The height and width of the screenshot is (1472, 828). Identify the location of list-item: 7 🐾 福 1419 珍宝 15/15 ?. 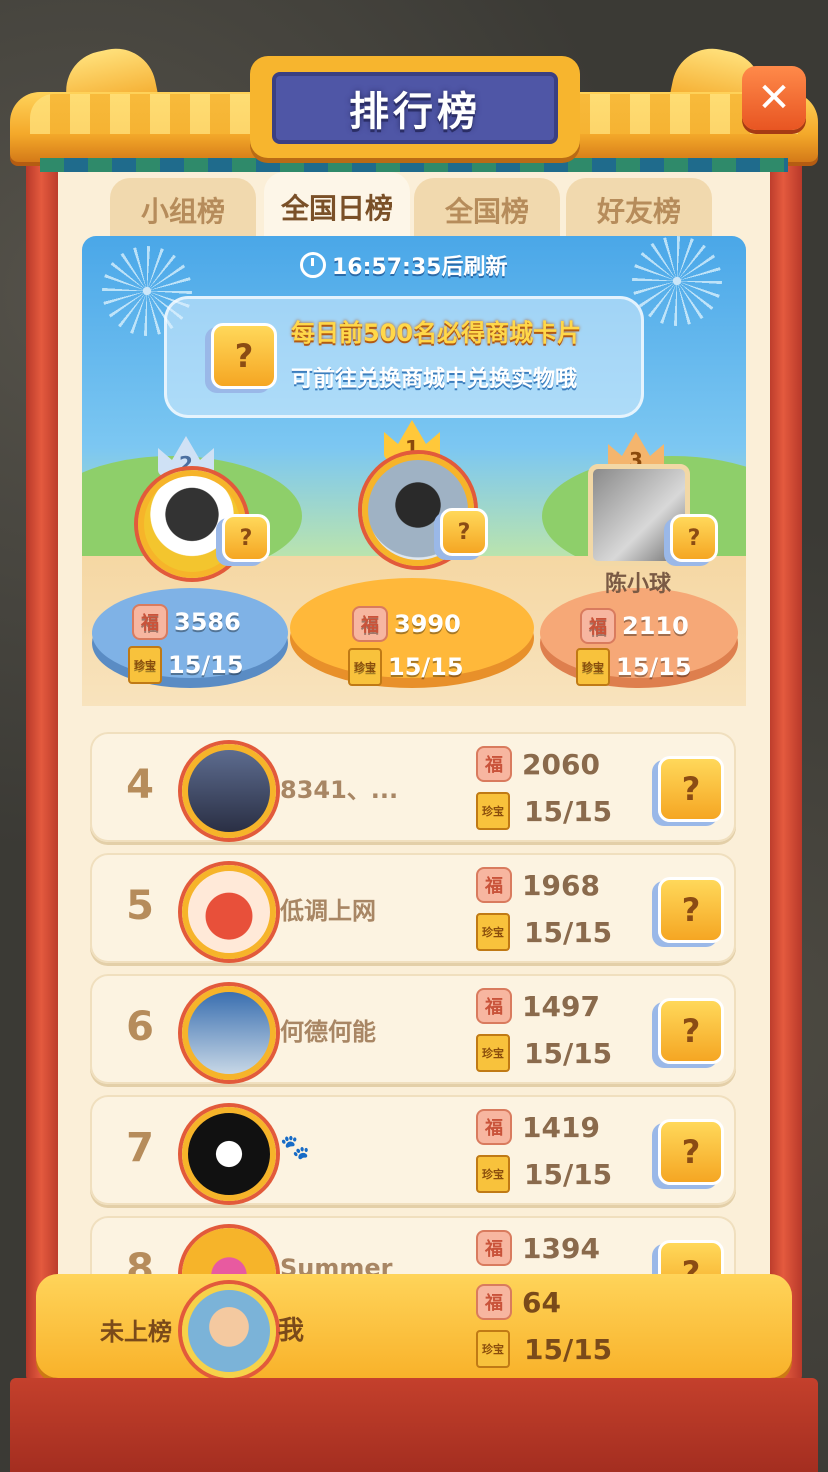
(413, 1150).